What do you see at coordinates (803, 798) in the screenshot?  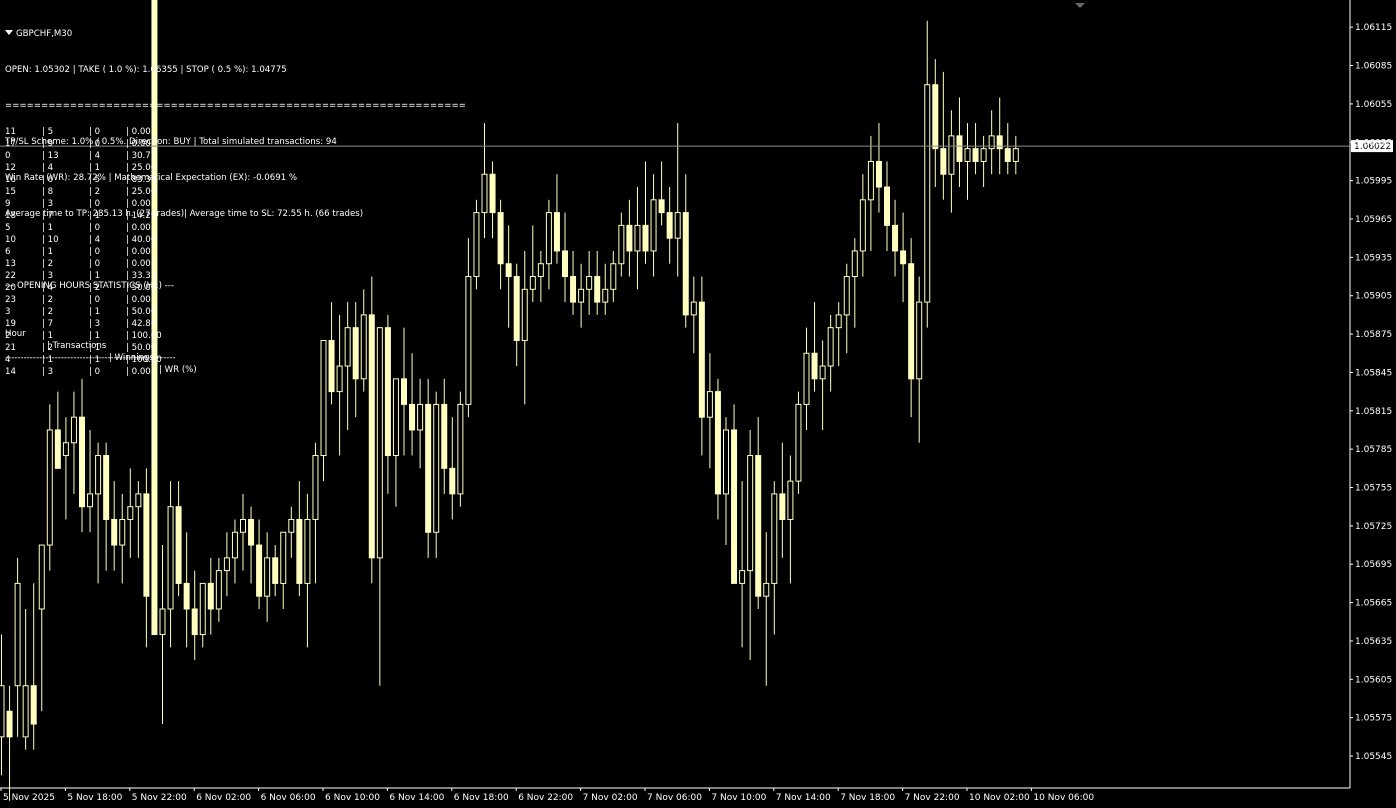 I see `time-tick-label: 7 Nov 14:00` at bounding box center [803, 798].